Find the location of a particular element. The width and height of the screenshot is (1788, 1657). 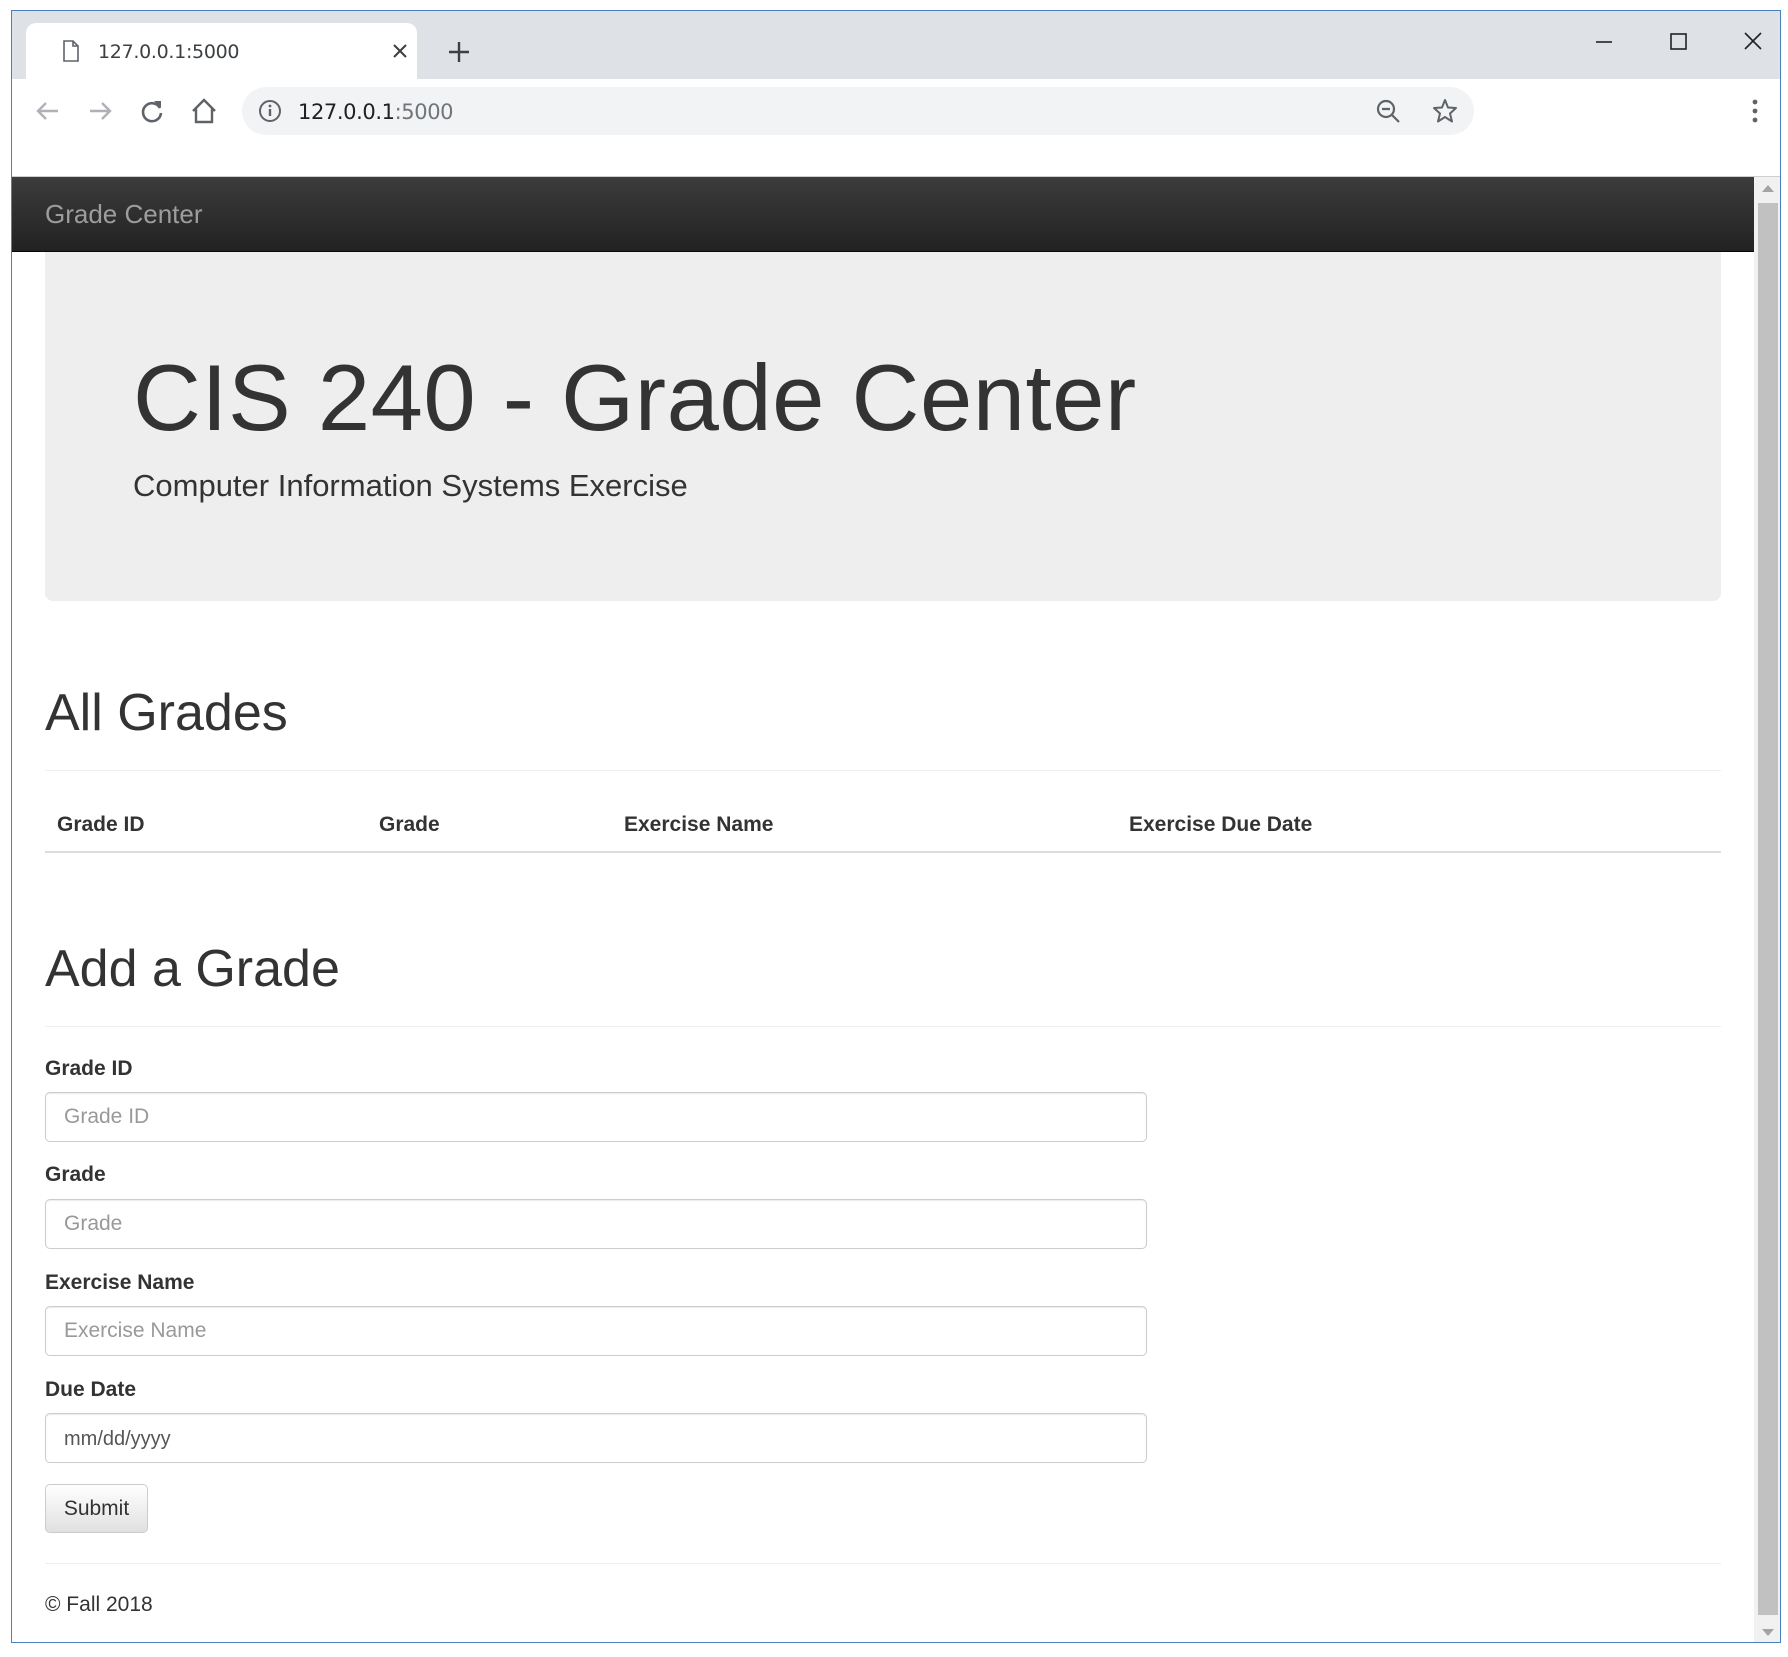

close-window-icon is located at coordinates (1753, 41).